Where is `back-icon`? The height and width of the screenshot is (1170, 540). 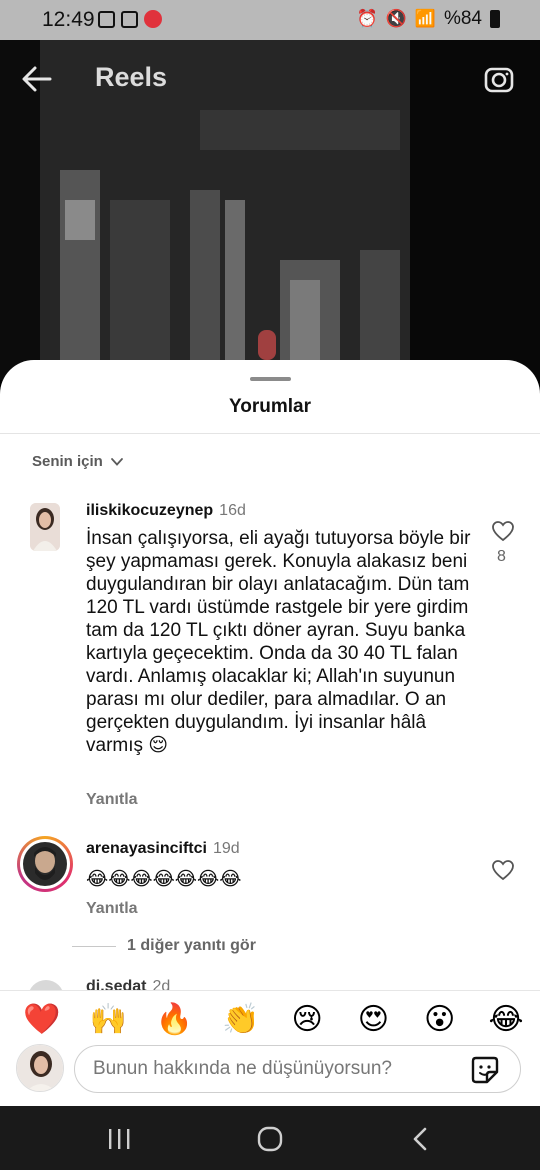
back-icon is located at coordinates (422, 1139).